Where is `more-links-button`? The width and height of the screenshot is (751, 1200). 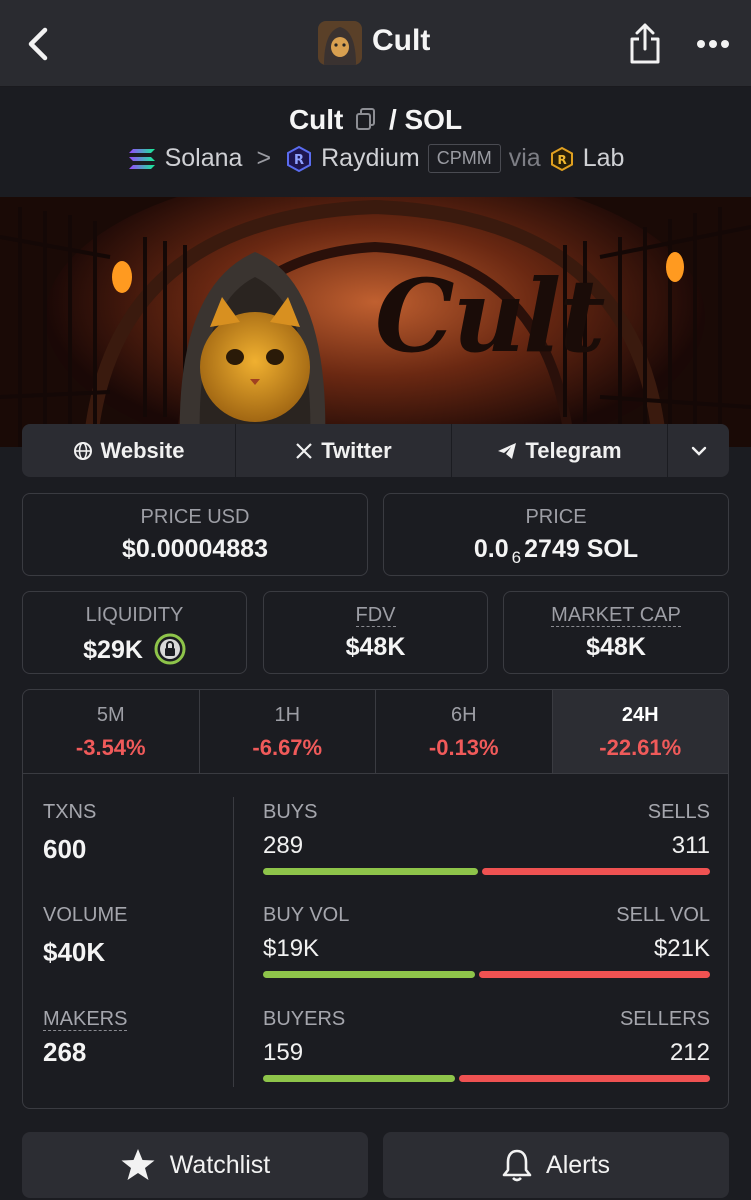
more-links-button is located at coordinates (698, 450).